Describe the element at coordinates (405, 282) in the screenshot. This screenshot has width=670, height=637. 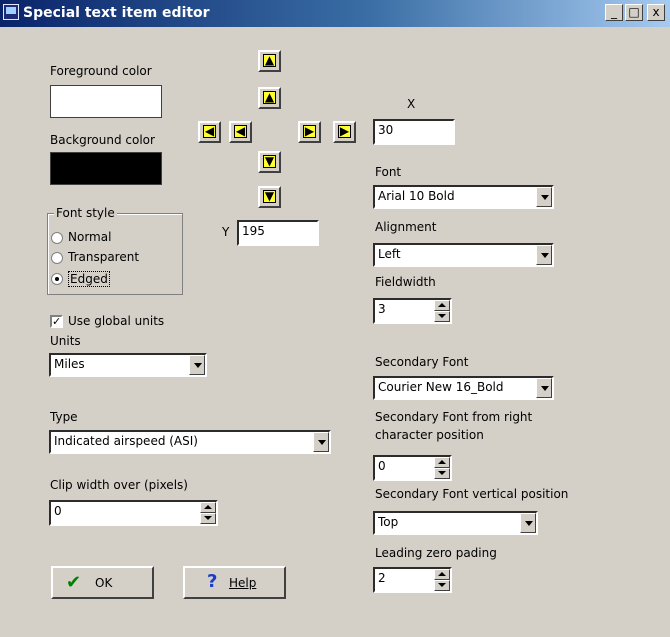
I see `fieldwidth-label: Fieldwidth` at that location.